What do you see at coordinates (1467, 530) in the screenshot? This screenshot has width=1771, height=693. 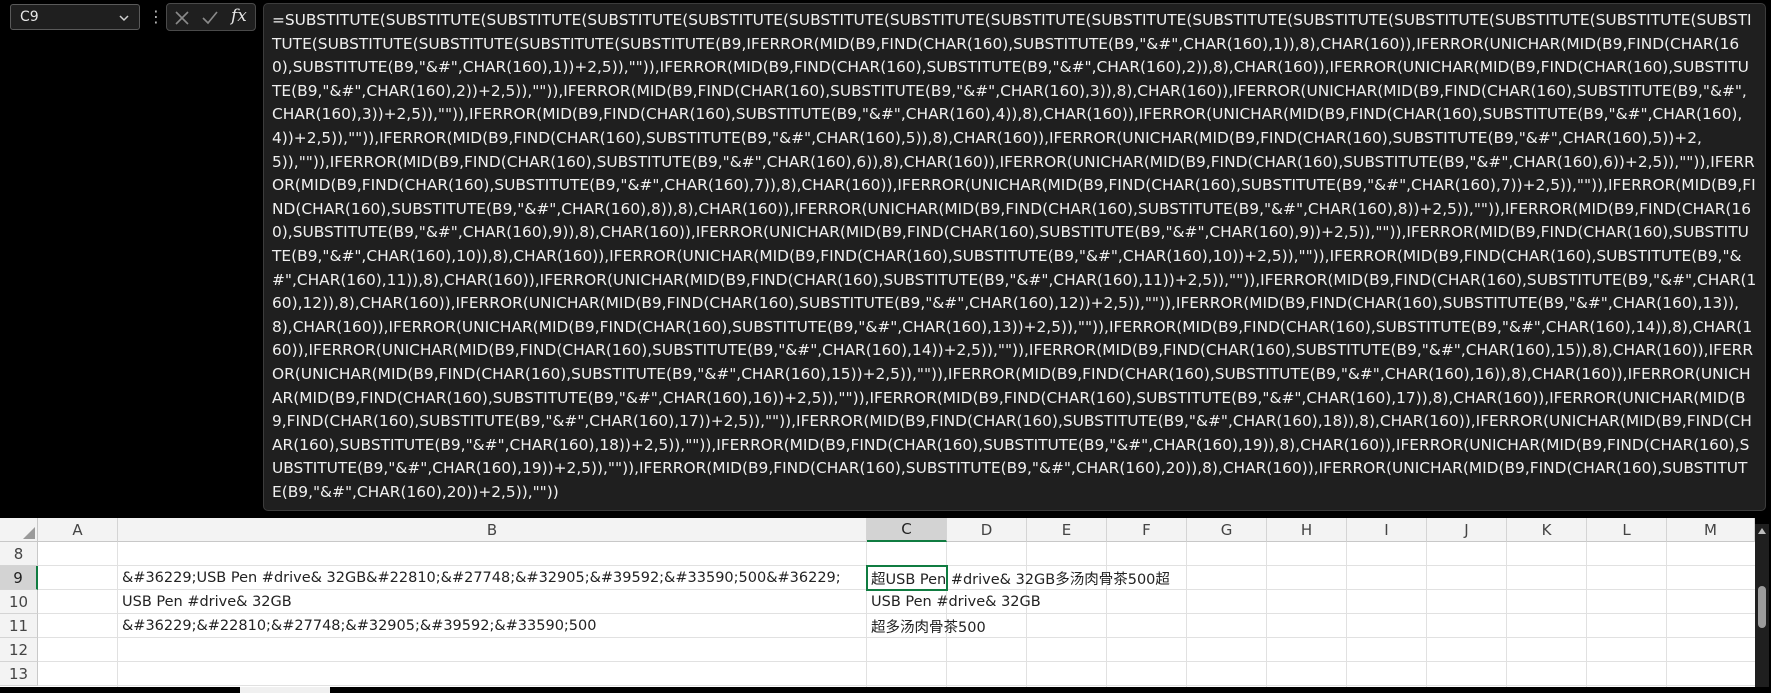 I see `column-header-j: J` at bounding box center [1467, 530].